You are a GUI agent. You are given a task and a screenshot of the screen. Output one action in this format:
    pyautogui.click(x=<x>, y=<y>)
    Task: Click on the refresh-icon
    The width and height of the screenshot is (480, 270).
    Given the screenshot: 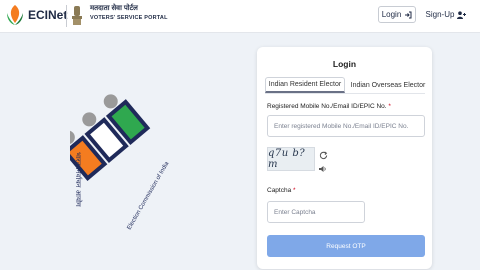 What is the action you would take?
    pyautogui.click(x=323, y=155)
    